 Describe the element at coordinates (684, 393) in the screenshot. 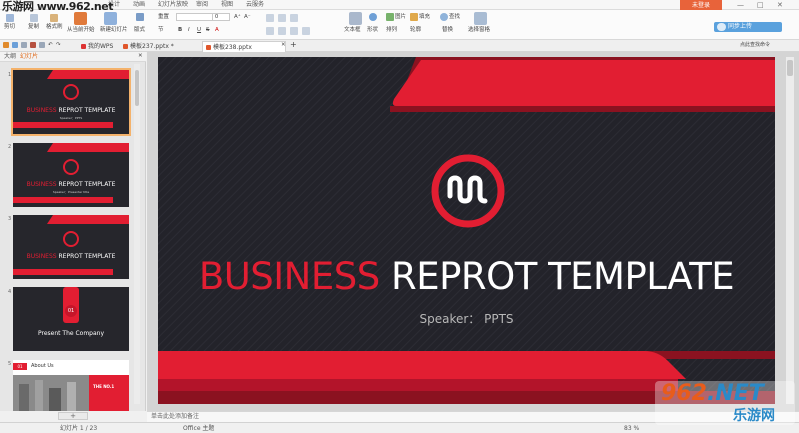

I see `watermark-962: 962` at that location.